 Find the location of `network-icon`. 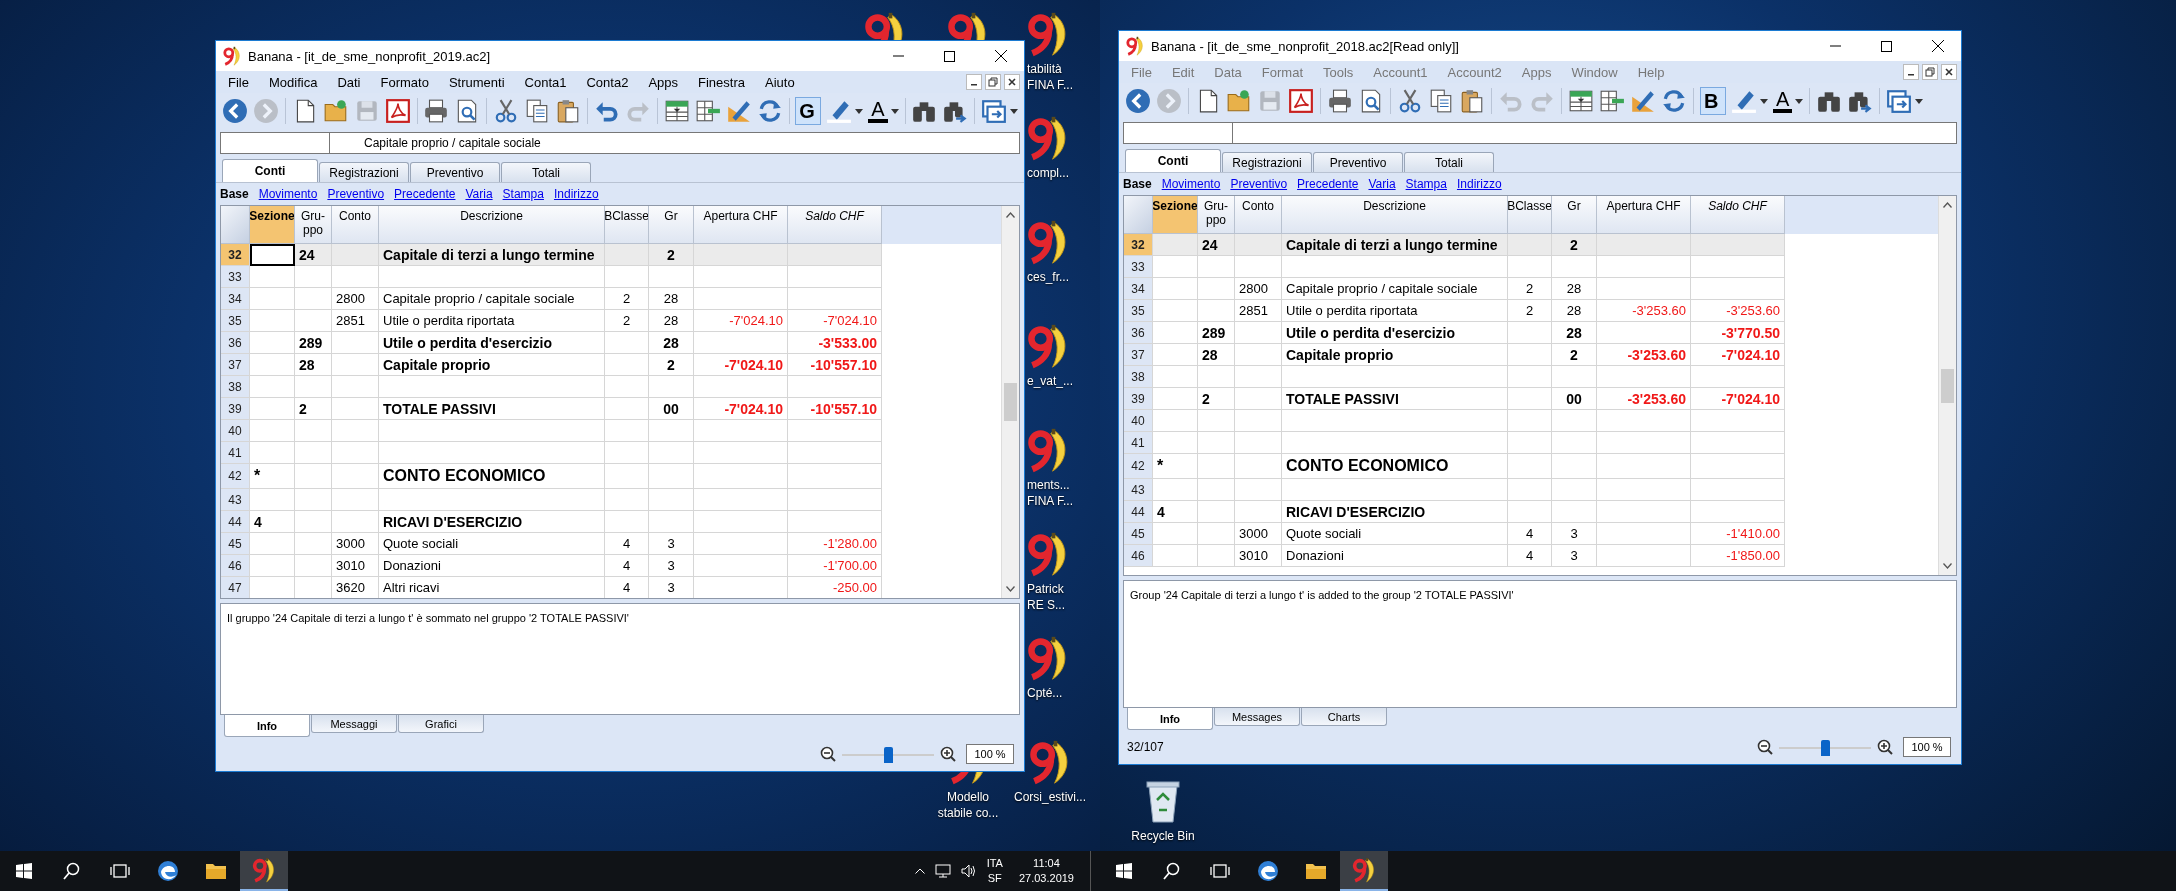

network-icon is located at coordinates (942, 871).